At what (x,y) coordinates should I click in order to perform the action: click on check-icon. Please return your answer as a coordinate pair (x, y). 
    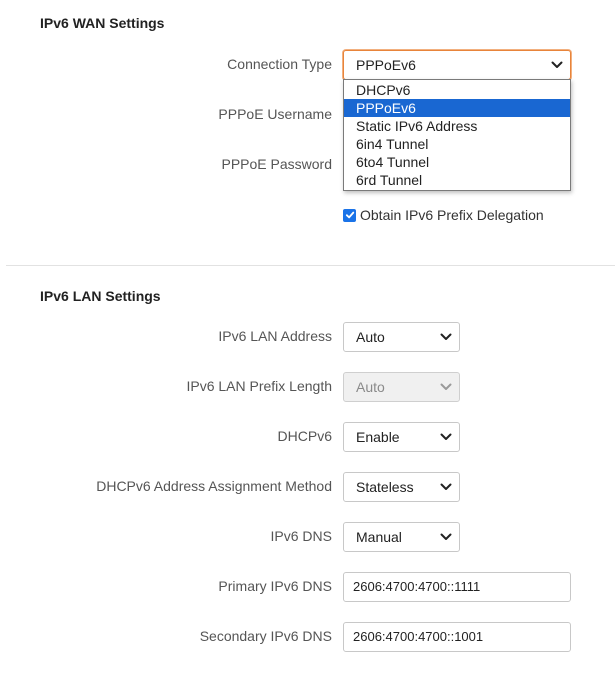
    Looking at the image, I should click on (349, 215).